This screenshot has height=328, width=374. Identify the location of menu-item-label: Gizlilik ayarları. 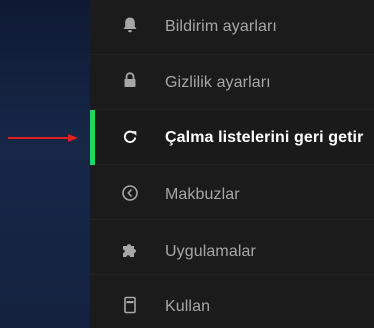
(218, 82).